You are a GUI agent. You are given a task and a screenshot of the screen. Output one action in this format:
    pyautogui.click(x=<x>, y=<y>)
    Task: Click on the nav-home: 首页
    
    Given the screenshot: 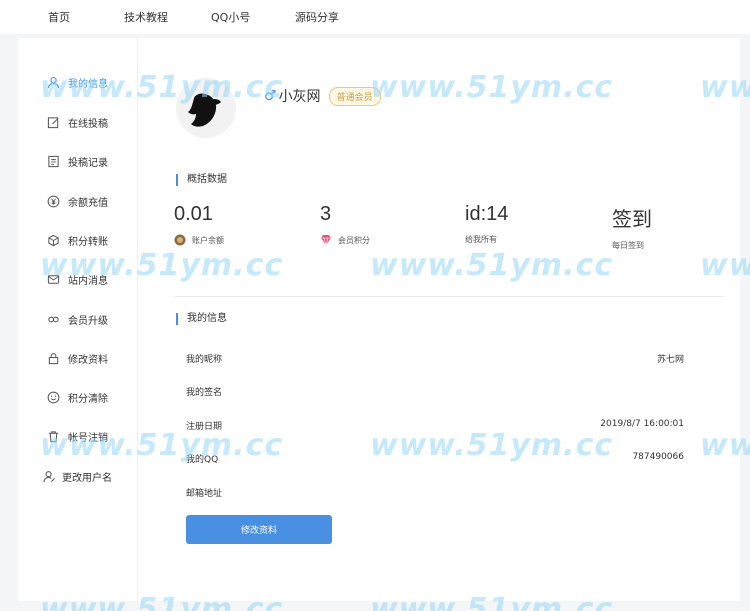 What is the action you would take?
    pyautogui.click(x=59, y=17)
    